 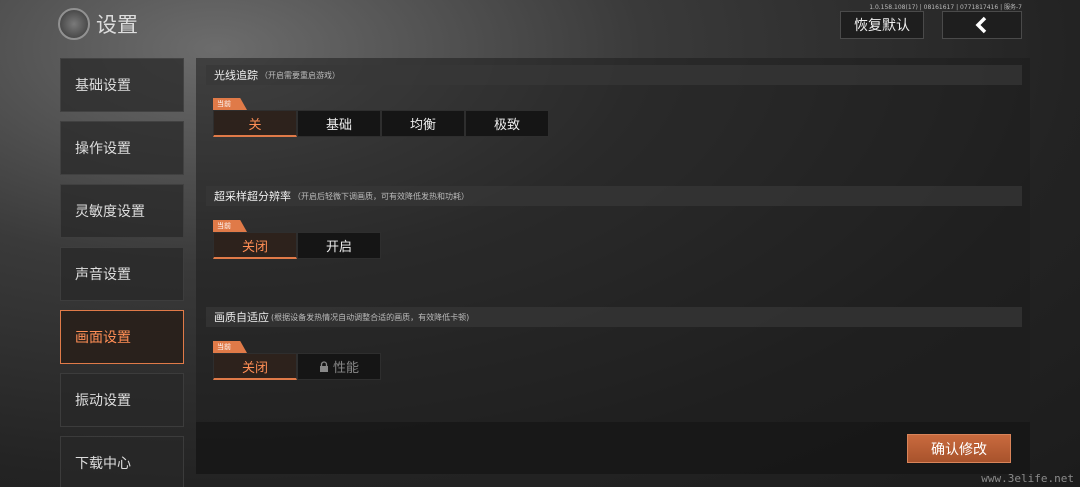 What do you see at coordinates (236, 75) in the screenshot?
I see `section-title: 光线追踪` at bounding box center [236, 75].